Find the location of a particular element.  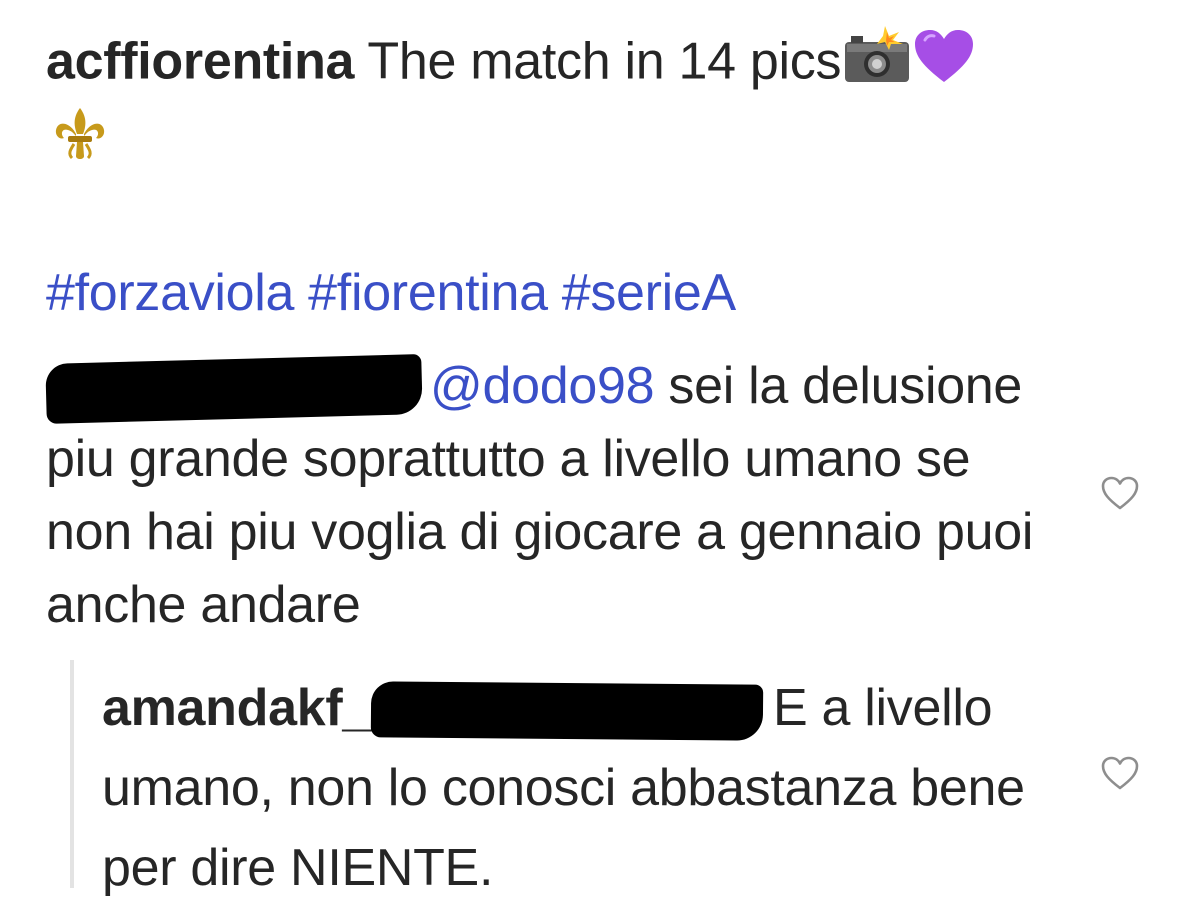

reply-thread-line is located at coordinates (72, 774).